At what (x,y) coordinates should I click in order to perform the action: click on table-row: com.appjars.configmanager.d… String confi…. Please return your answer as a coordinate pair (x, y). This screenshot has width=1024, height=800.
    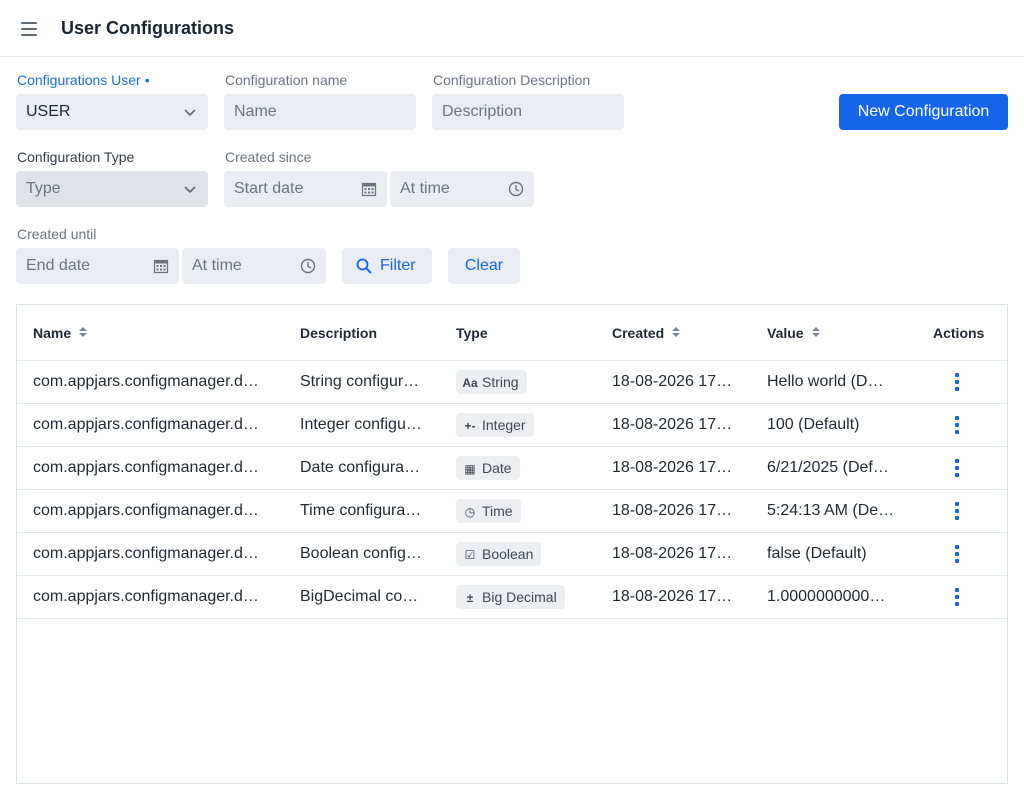
    Looking at the image, I should click on (512, 382).